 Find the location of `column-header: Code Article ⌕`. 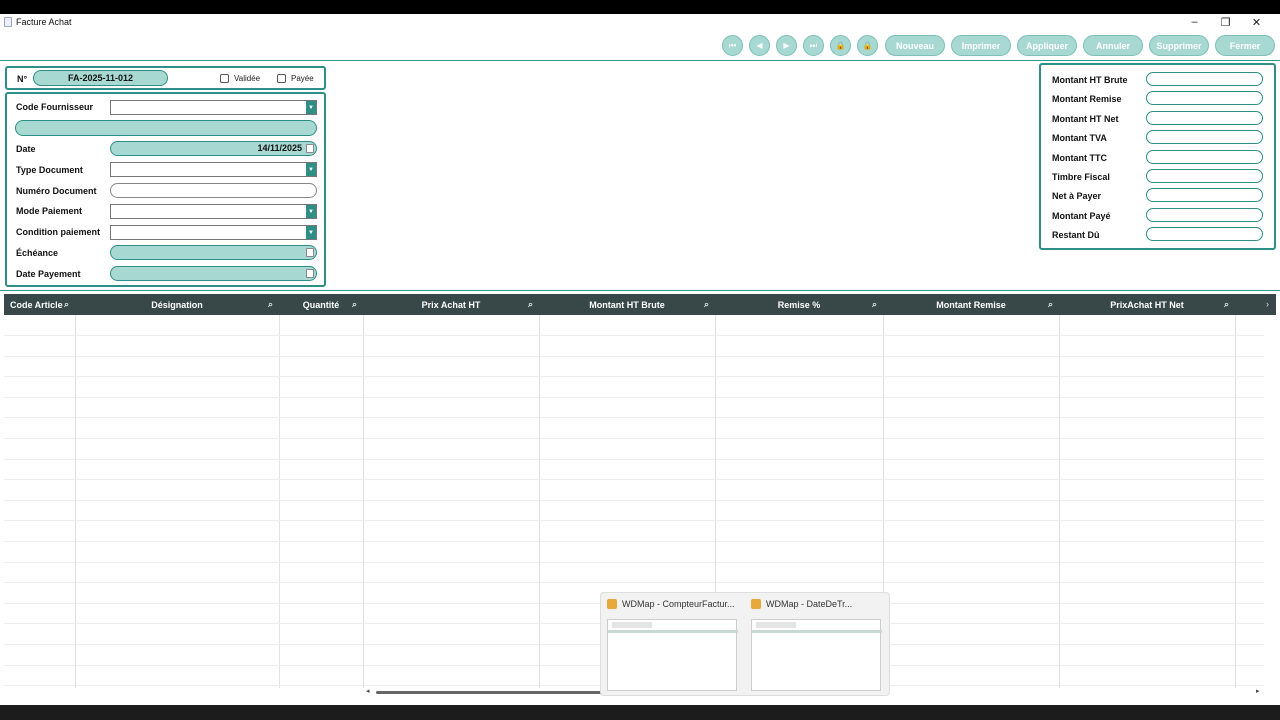

column-header: Code Article ⌕ is located at coordinates (39, 304).